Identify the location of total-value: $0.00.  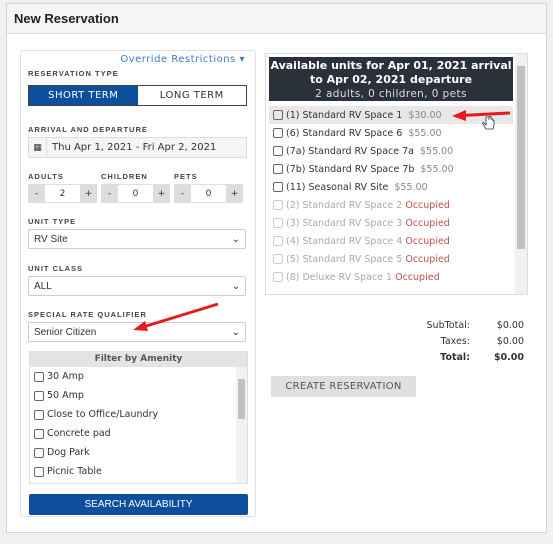
(508, 357).